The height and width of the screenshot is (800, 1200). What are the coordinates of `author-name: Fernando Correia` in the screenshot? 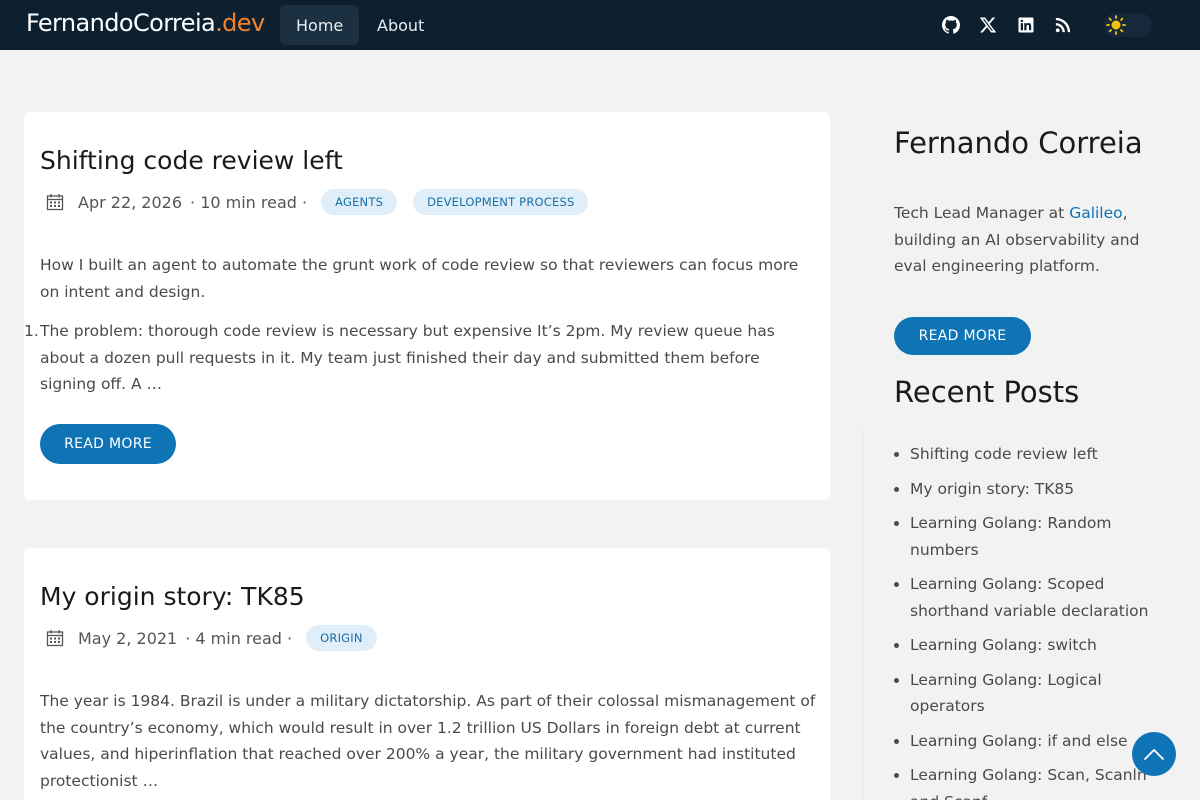 It's located at (1018, 143).